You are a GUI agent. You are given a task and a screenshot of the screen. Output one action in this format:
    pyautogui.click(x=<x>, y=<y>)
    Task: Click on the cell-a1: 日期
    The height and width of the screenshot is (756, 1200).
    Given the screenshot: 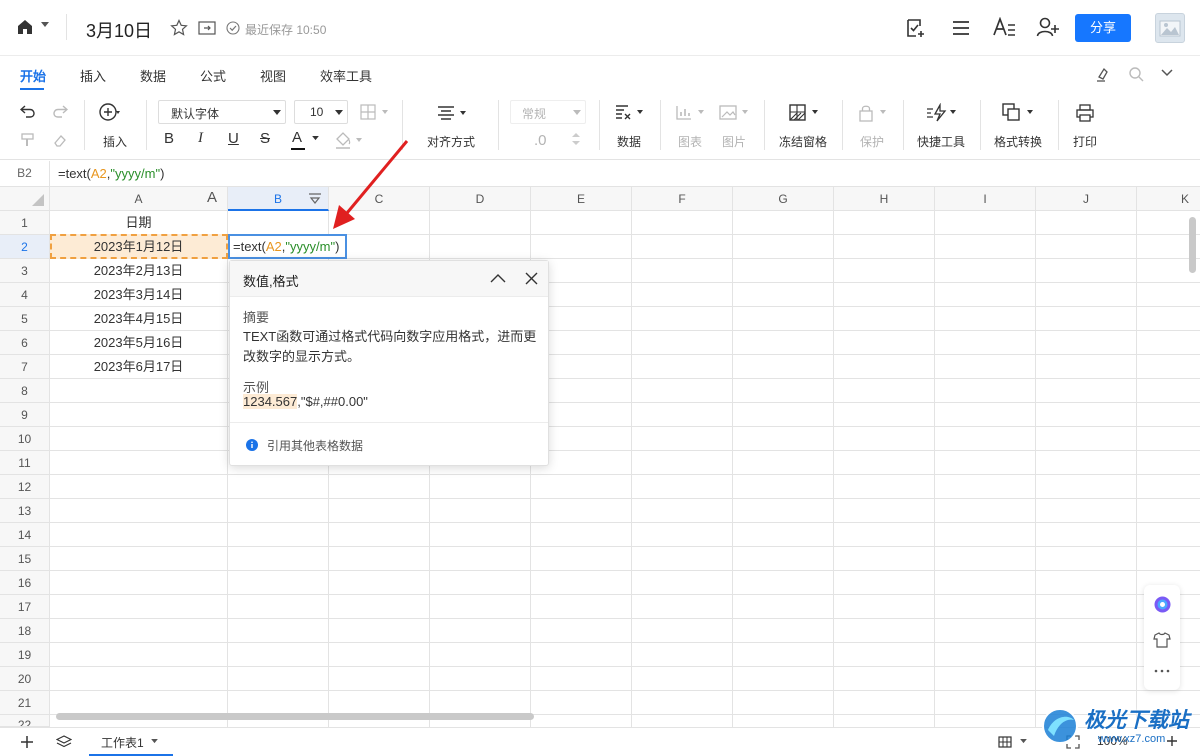 What is the action you would take?
    pyautogui.click(x=138, y=223)
    